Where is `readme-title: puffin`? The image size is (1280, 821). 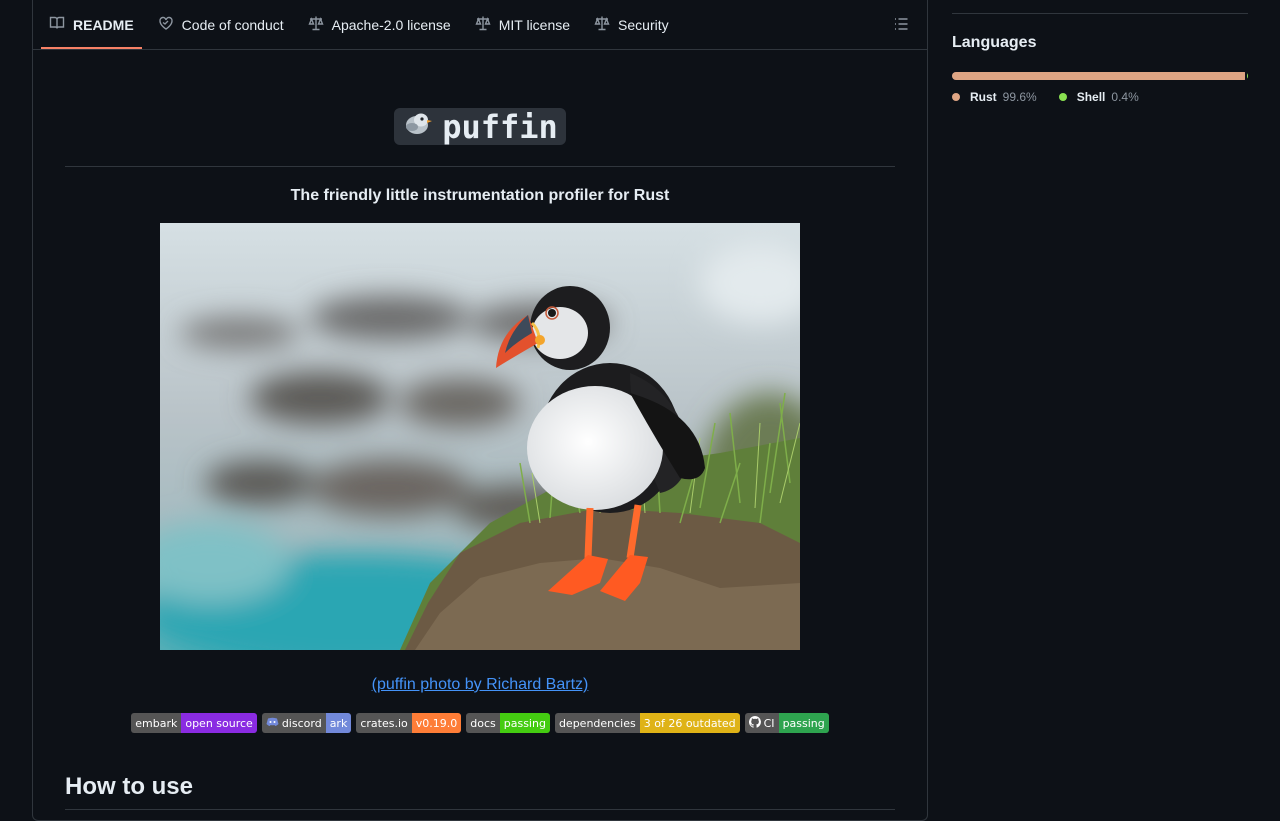
readme-title: puffin is located at coordinates (480, 126).